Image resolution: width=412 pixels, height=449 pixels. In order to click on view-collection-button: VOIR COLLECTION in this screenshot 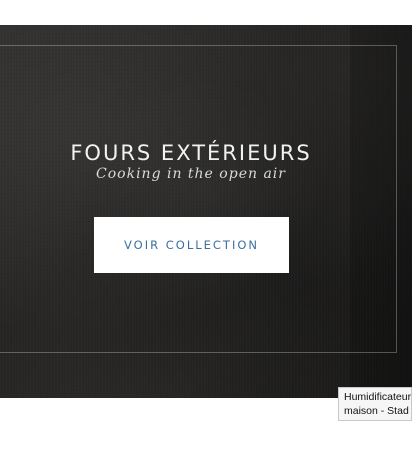, I will do `click(191, 245)`.